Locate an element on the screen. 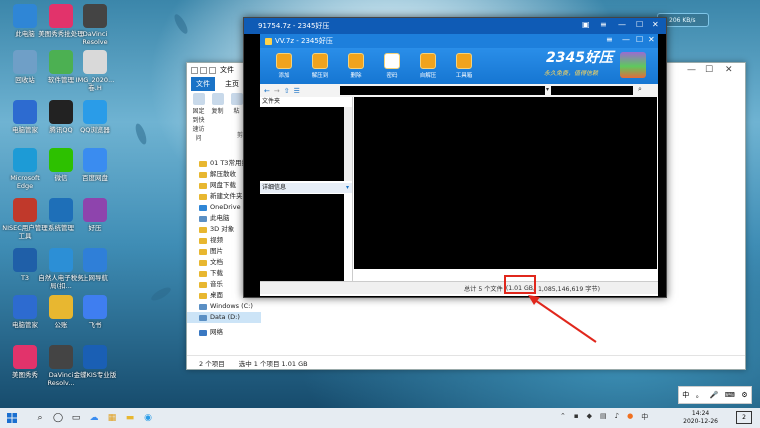  clock: 14:24 2020-12-26 is located at coordinates (700, 418).